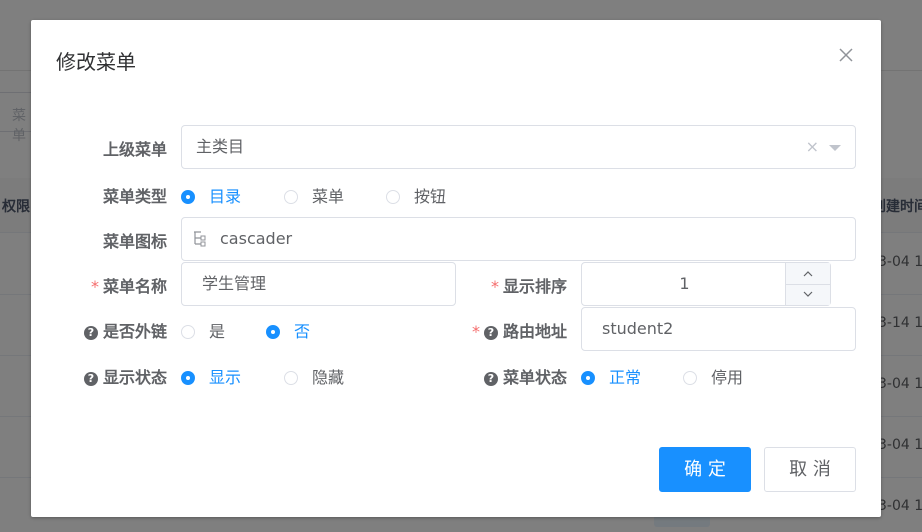 Image resolution: width=922 pixels, height=532 pixels. What do you see at coordinates (846, 55) in the screenshot?
I see `close-icon` at bounding box center [846, 55].